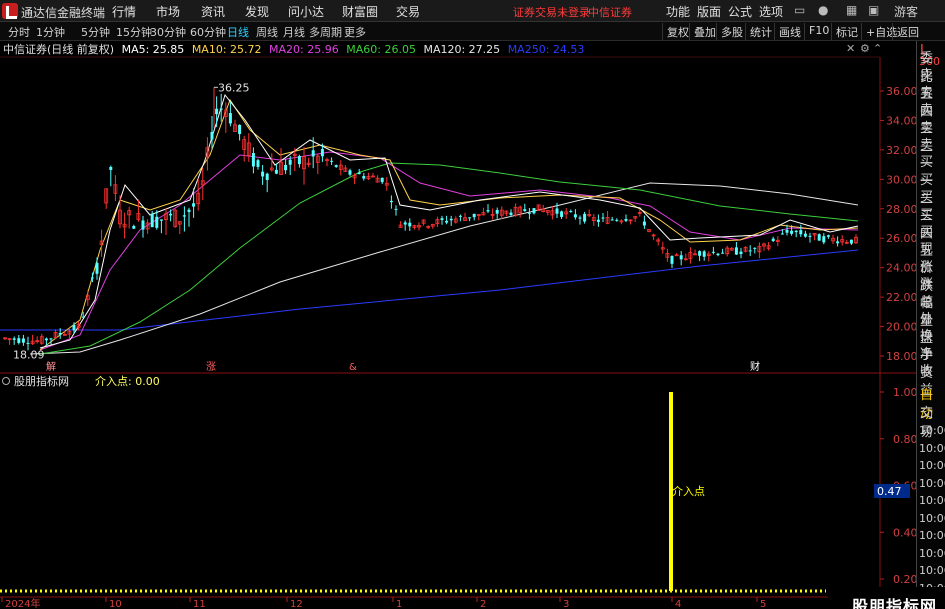 This screenshot has height=609, width=945. I want to click on broker-name: 中信证券, so click(610, 12).